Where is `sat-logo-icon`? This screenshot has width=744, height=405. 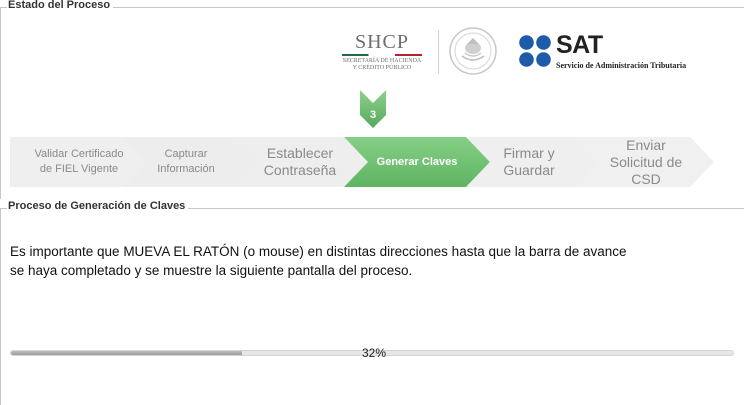
sat-logo-icon is located at coordinates (535, 51).